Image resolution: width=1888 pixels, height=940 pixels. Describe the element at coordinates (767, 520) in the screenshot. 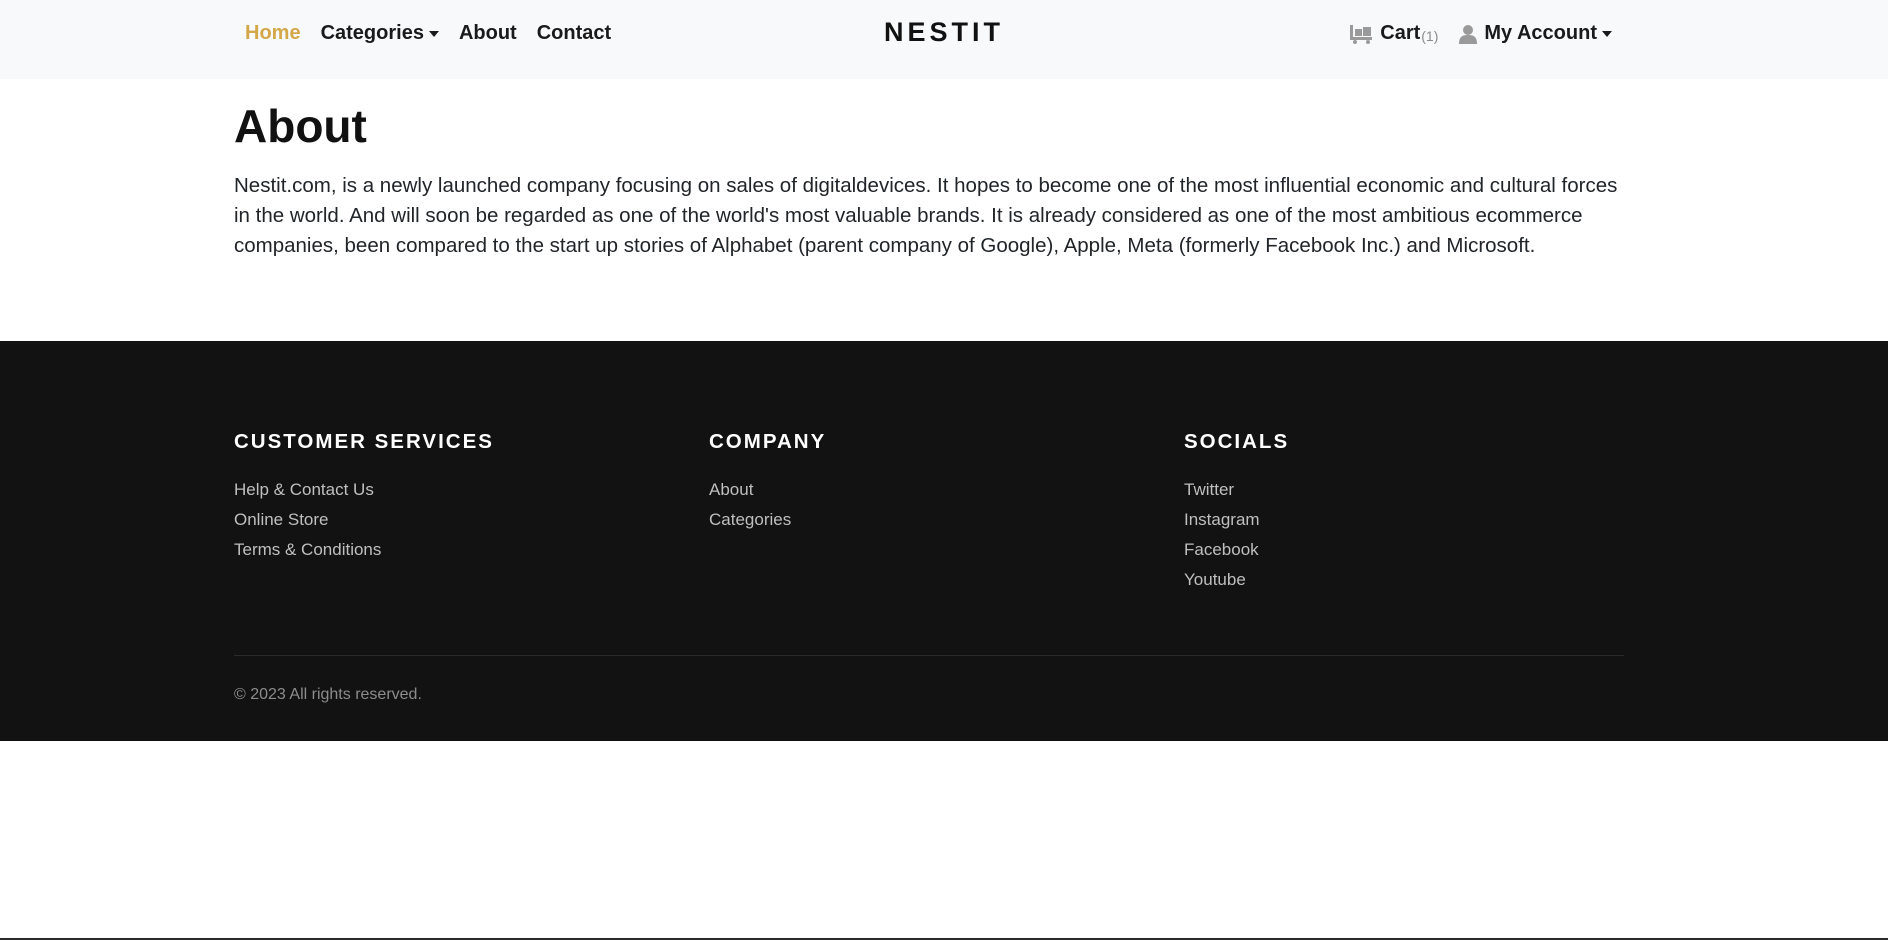

I see `footer-link-categories: Categories` at that location.